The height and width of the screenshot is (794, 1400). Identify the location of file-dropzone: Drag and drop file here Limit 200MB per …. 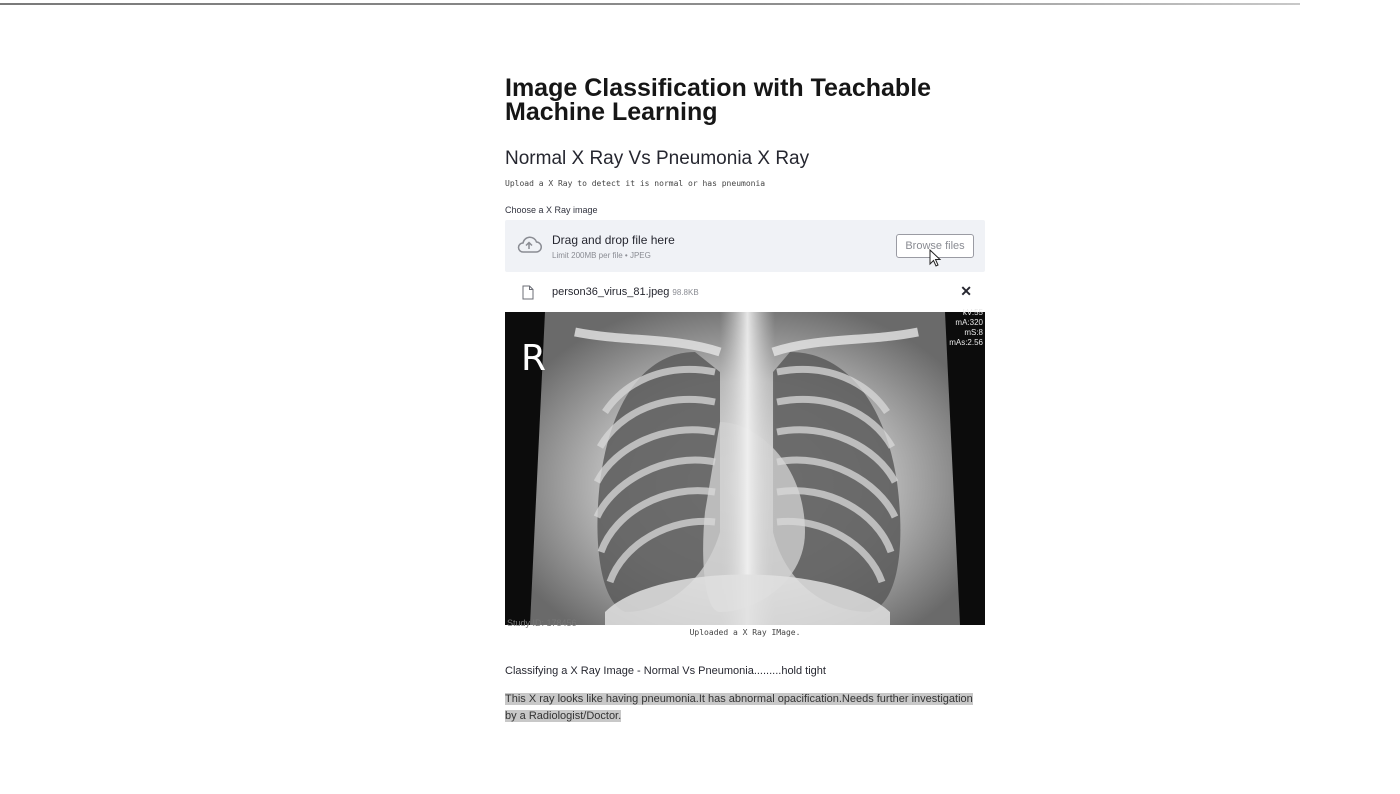
(745, 246).